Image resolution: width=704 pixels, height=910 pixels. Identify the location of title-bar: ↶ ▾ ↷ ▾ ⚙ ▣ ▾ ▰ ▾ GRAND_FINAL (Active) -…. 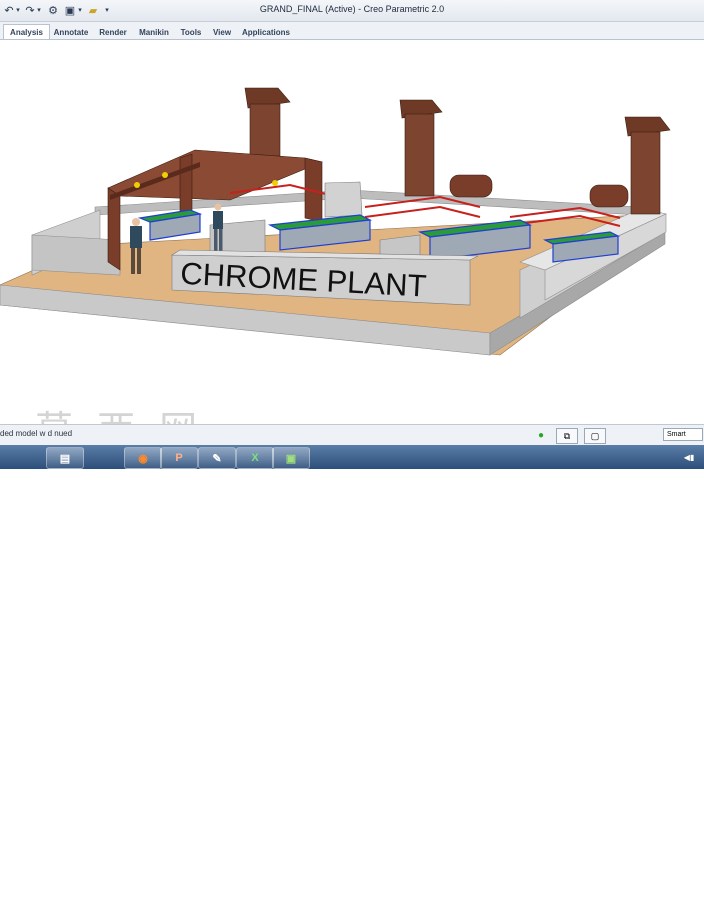
(352, 11).